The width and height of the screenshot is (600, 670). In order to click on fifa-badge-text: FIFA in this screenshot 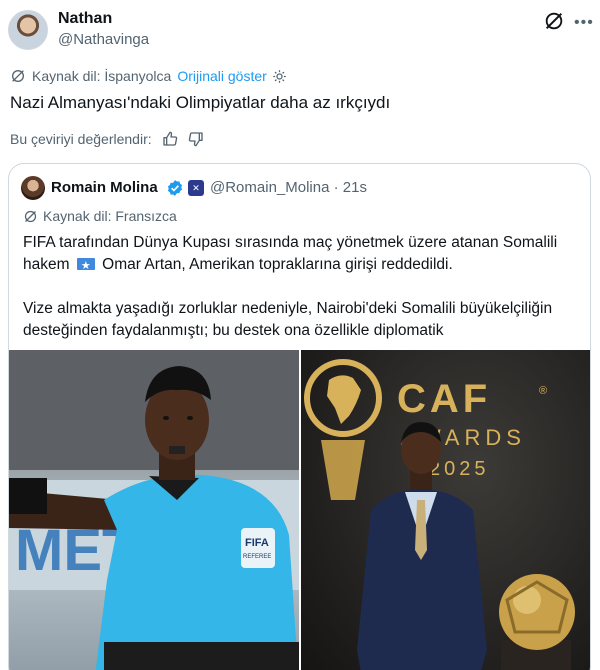, I will do `click(257, 543)`.